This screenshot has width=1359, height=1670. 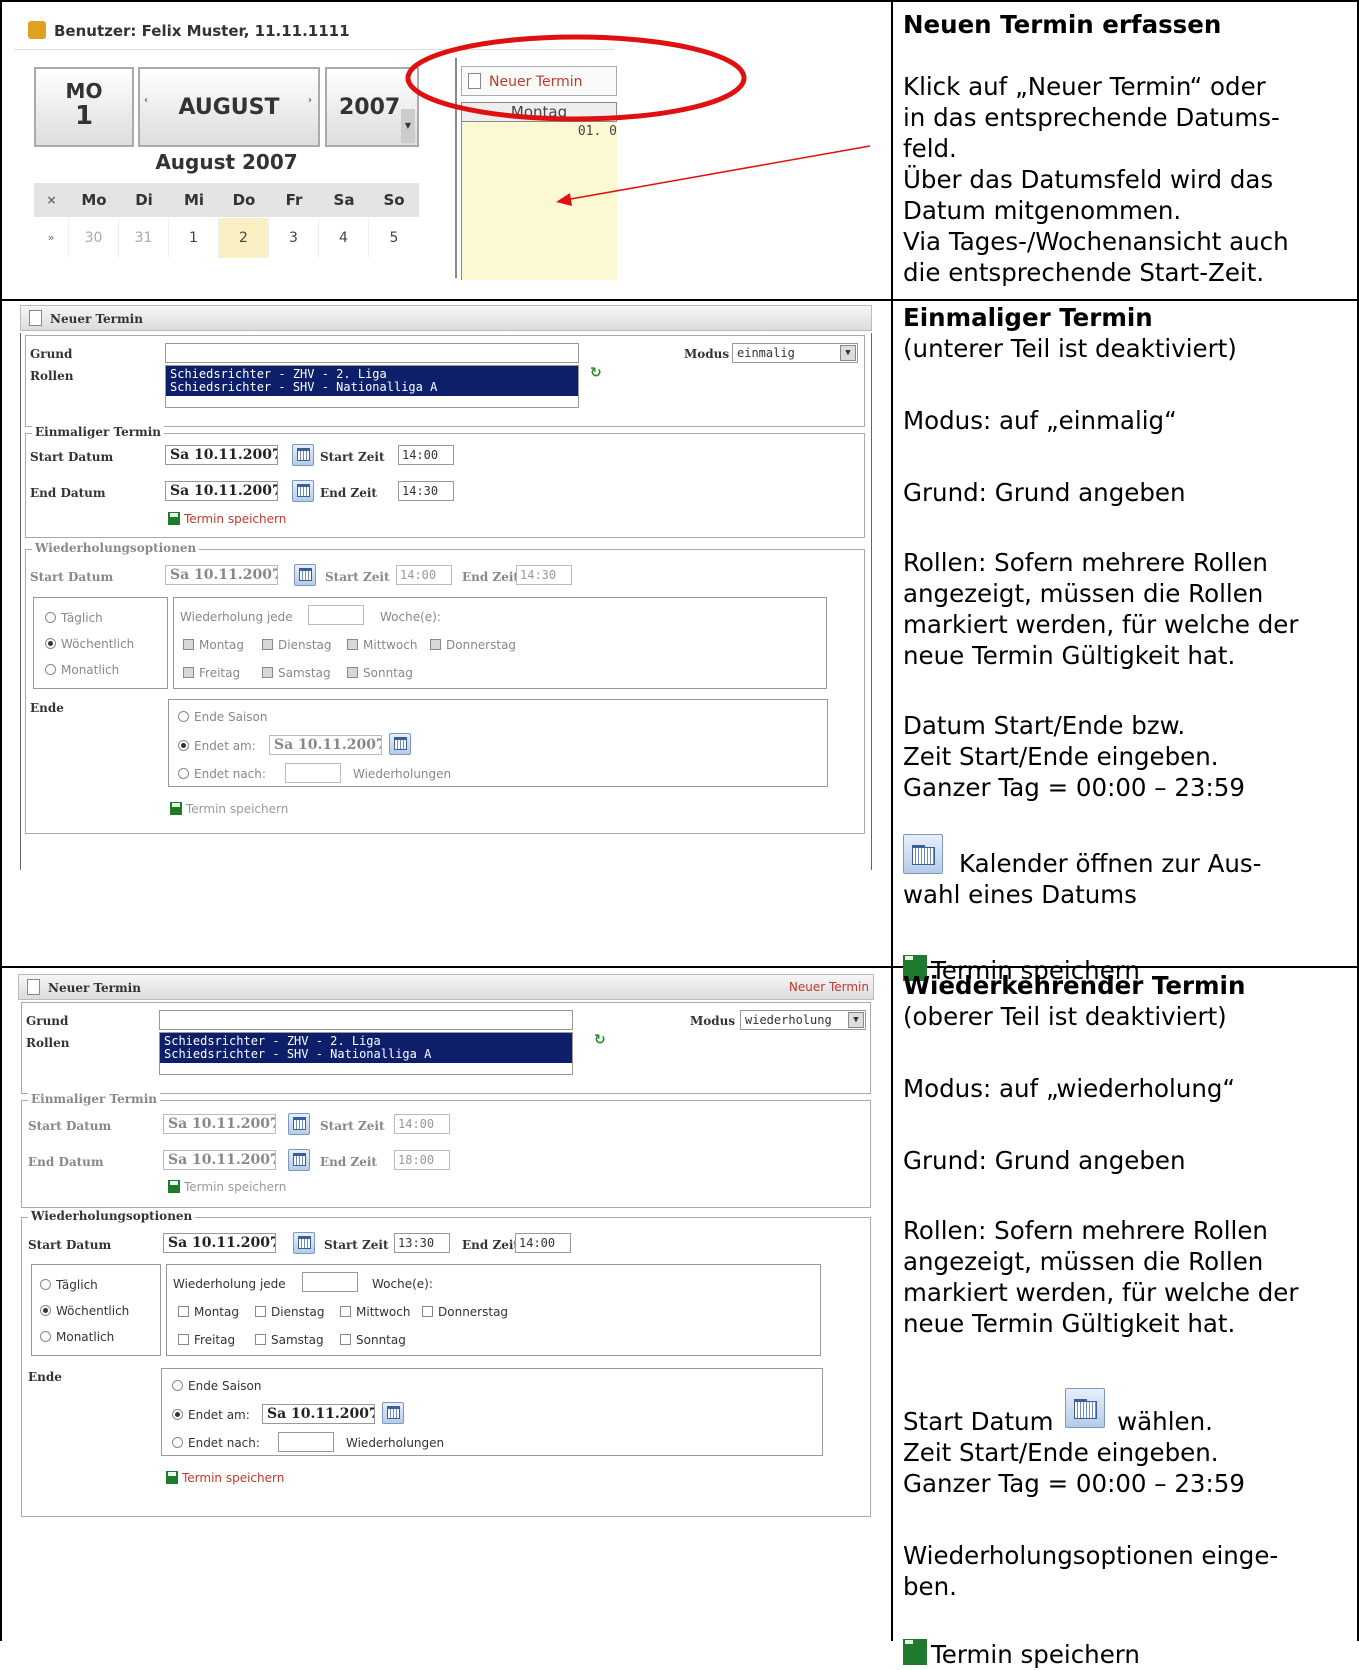 I want to click on new-appointment-link: Neuer Termin, so click(x=829, y=987).